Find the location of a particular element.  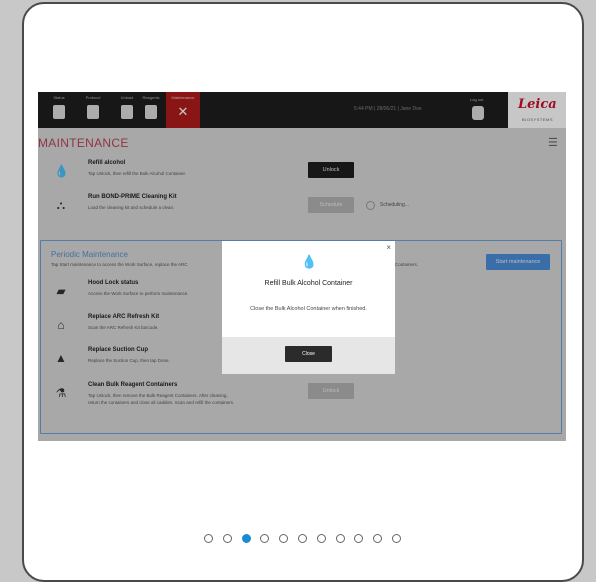

alcohol-drop-icon: 💧 is located at coordinates (309, 261).